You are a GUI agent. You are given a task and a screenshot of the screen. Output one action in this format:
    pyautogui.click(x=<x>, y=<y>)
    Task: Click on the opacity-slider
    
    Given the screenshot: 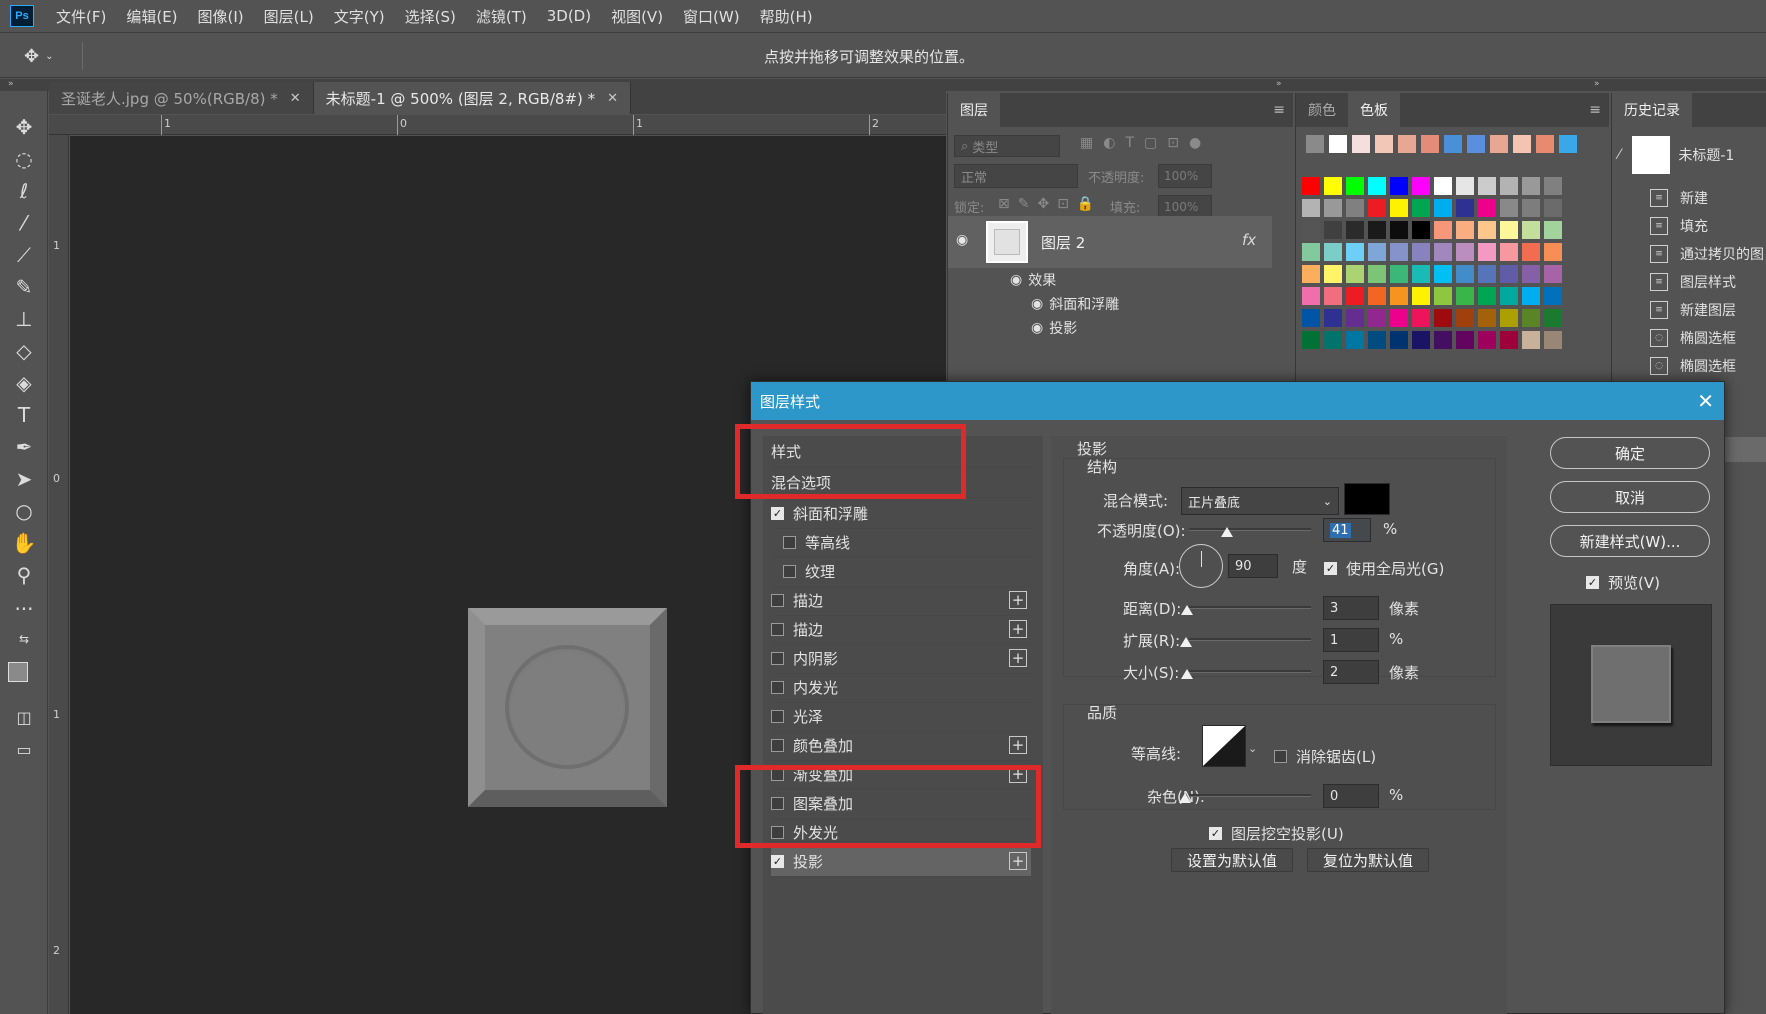 What is the action you would take?
    pyautogui.click(x=1250, y=529)
    